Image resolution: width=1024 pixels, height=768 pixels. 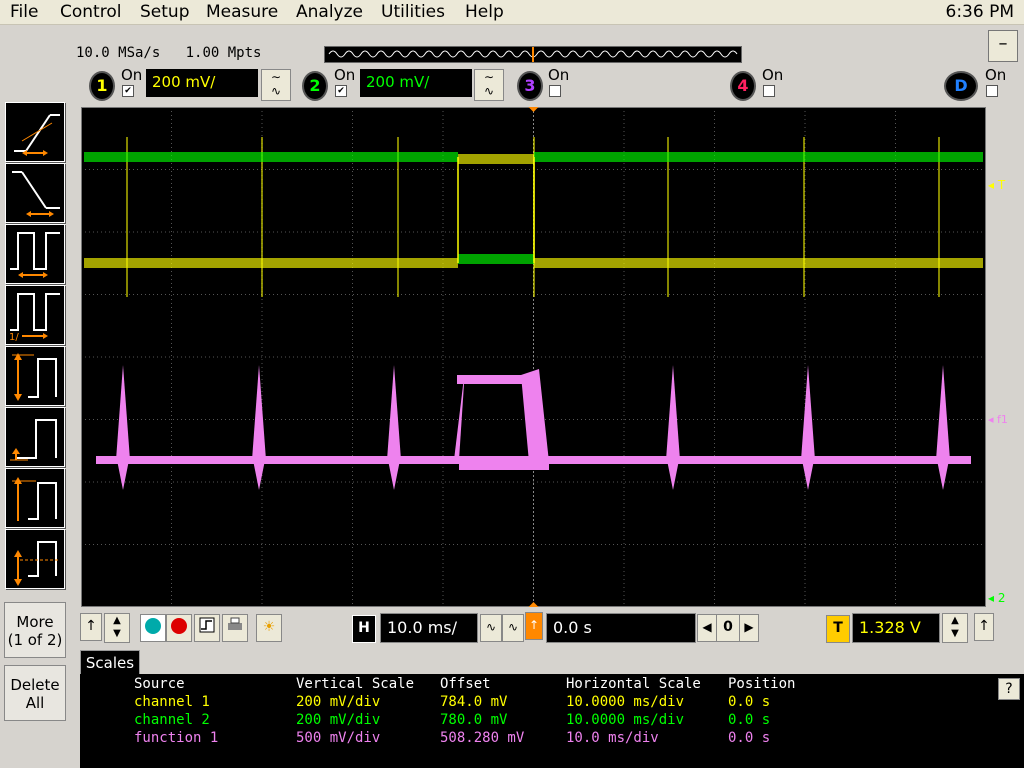 I want to click on frequency-icon: 1/, so click(x=34, y=318).